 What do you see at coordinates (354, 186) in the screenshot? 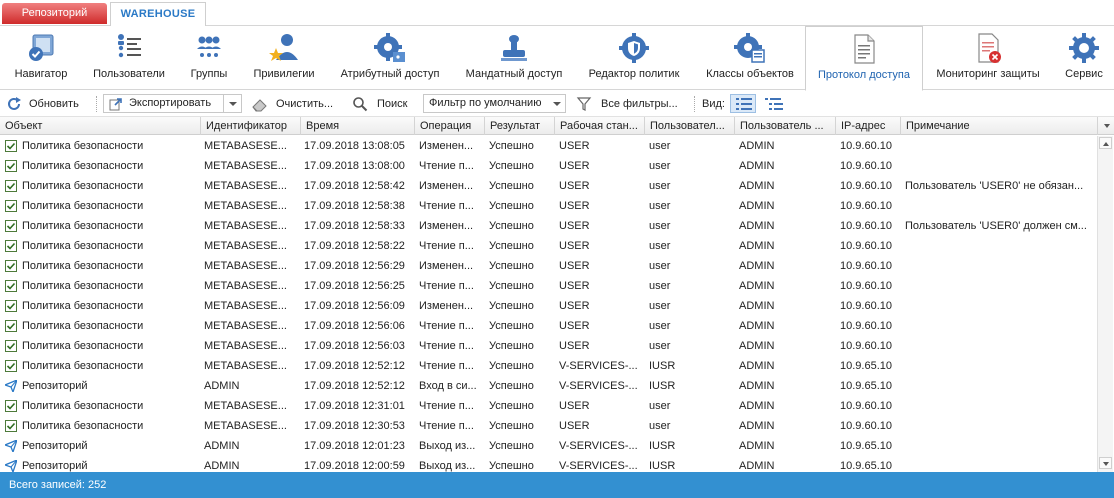
I see `cell-time: 17.09.2018 12:58:42` at bounding box center [354, 186].